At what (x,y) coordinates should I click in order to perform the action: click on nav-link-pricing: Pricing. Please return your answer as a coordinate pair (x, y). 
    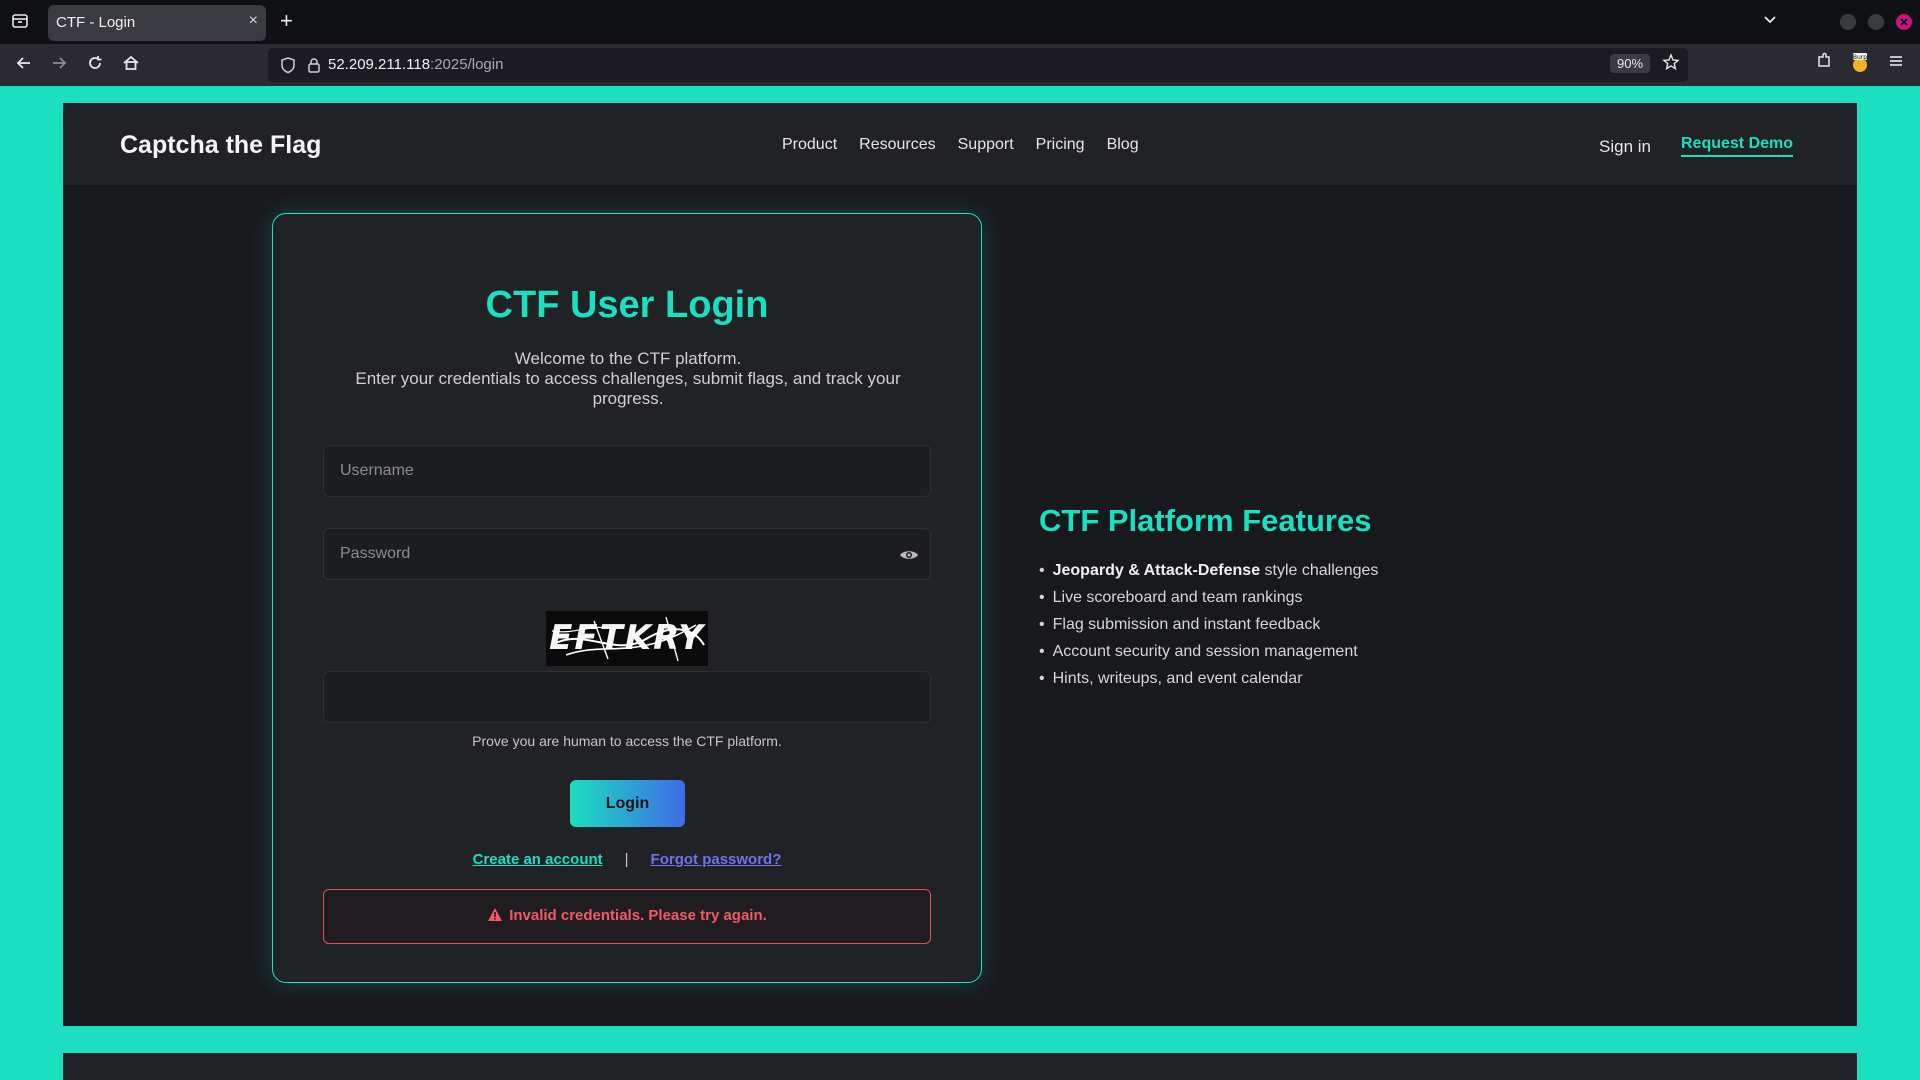
    Looking at the image, I should click on (1060, 145).